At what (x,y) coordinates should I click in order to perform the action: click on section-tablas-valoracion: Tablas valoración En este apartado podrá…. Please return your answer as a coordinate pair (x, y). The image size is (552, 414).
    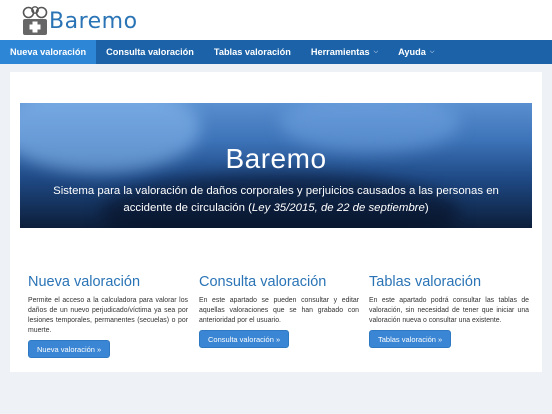
    Looking at the image, I should click on (449, 300).